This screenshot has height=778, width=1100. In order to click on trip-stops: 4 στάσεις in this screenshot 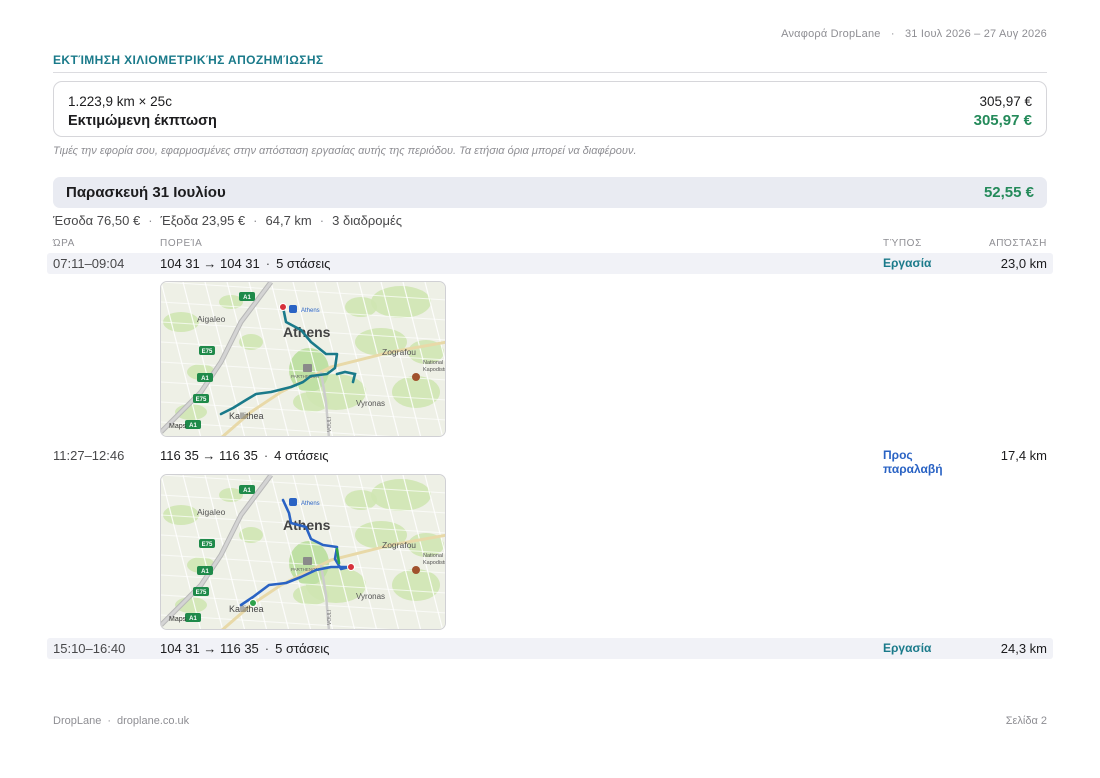, I will do `click(301, 455)`.